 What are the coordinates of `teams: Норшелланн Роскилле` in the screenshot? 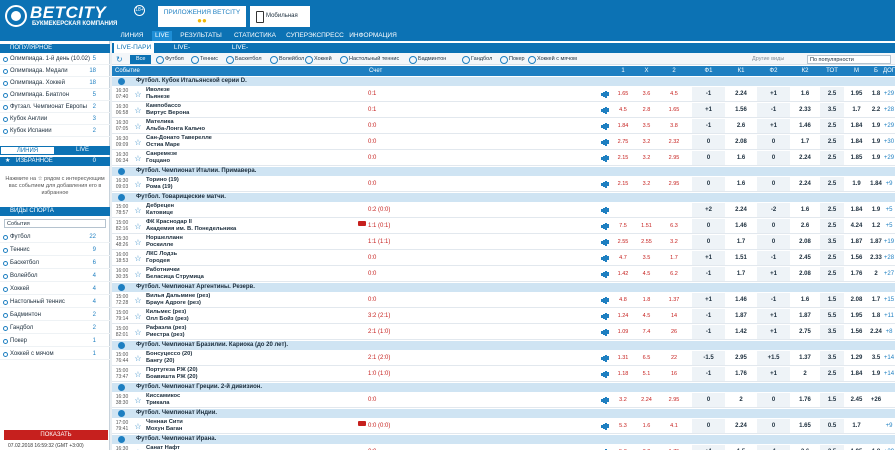 It's located at (256, 242).